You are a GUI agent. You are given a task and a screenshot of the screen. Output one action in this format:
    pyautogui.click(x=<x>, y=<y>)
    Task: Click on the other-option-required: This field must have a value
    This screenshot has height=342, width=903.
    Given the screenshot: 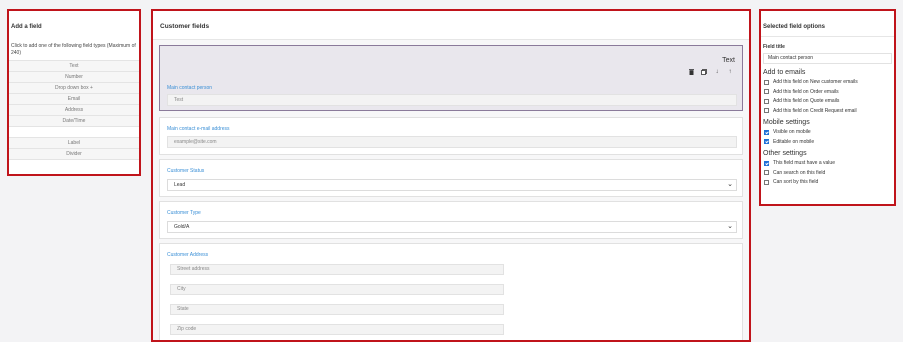 What is the action you would take?
    pyautogui.click(x=827, y=162)
    